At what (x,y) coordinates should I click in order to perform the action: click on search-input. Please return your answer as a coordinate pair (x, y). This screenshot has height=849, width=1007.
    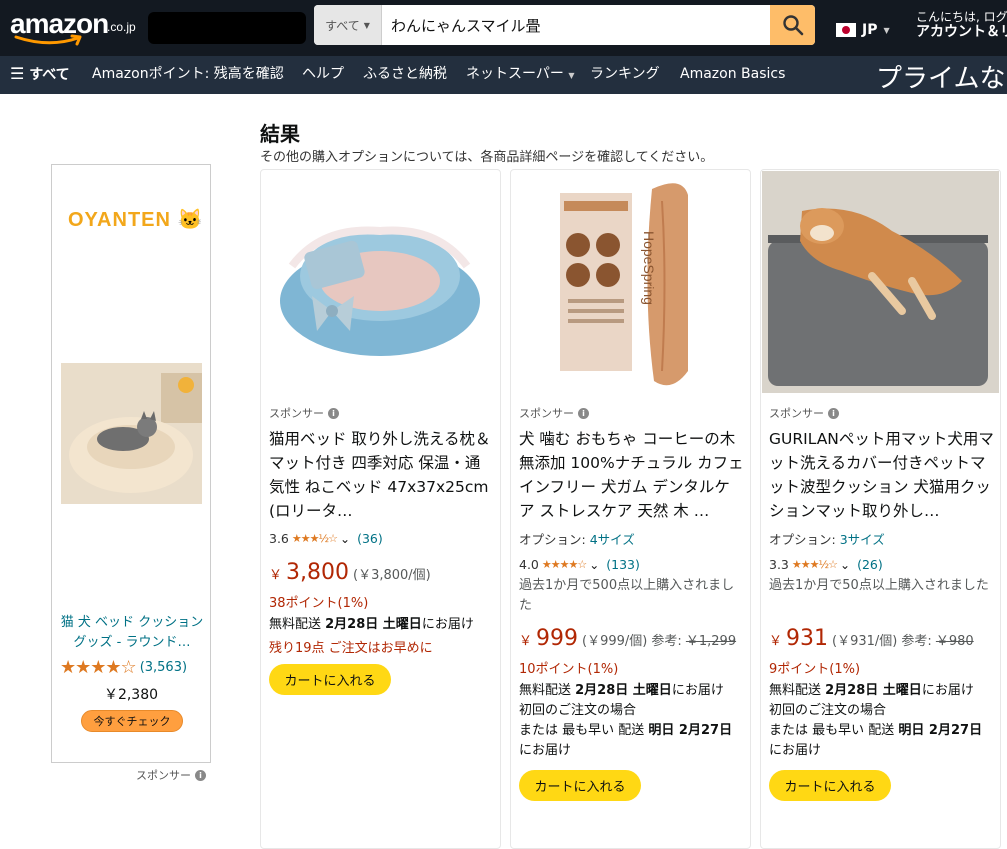
    Looking at the image, I should click on (576, 25).